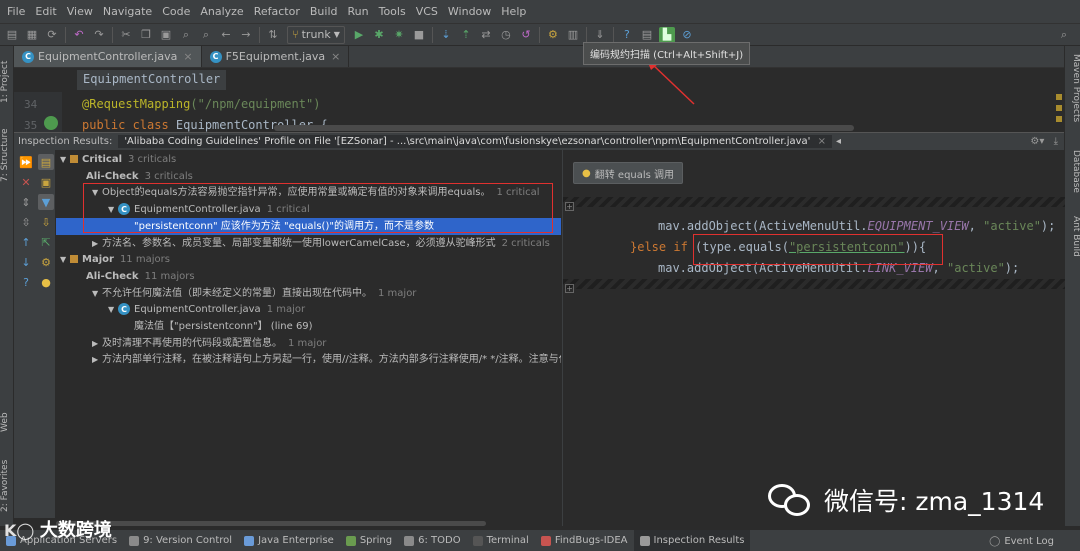 The height and width of the screenshot is (551, 1080). What do you see at coordinates (276, 56) in the screenshot?
I see `editor-tab-f5equipment: C F5Equipment.java ×` at bounding box center [276, 56].